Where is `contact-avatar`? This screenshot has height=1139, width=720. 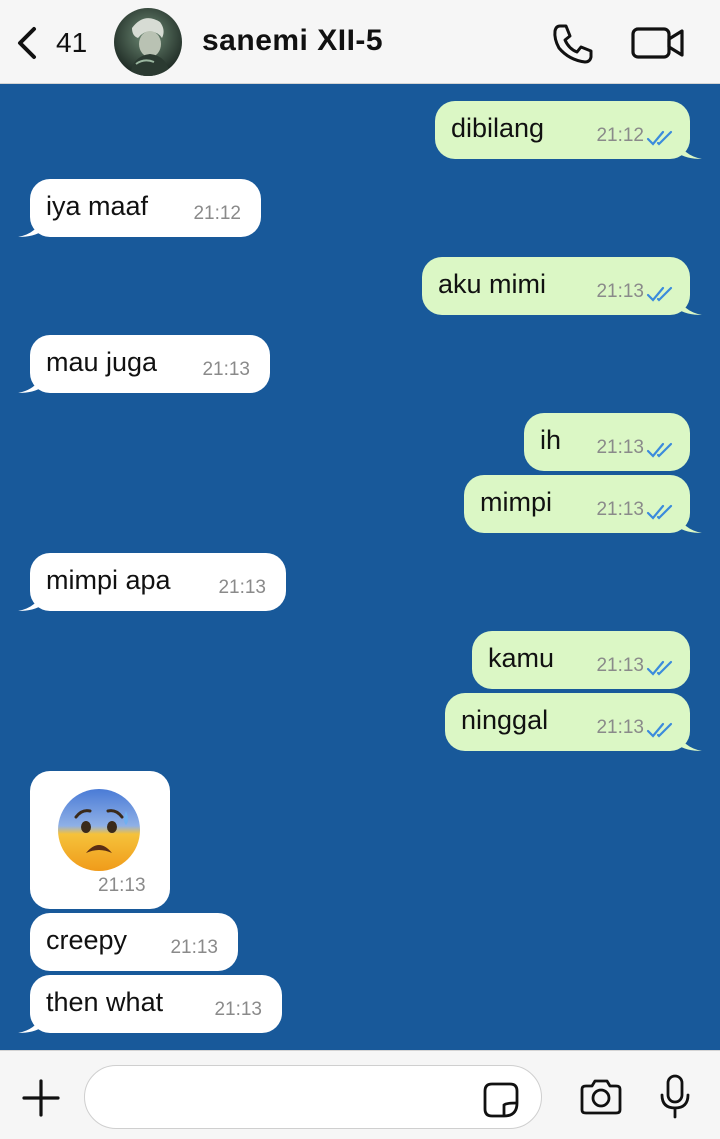 contact-avatar is located at coordinates (148, 42).